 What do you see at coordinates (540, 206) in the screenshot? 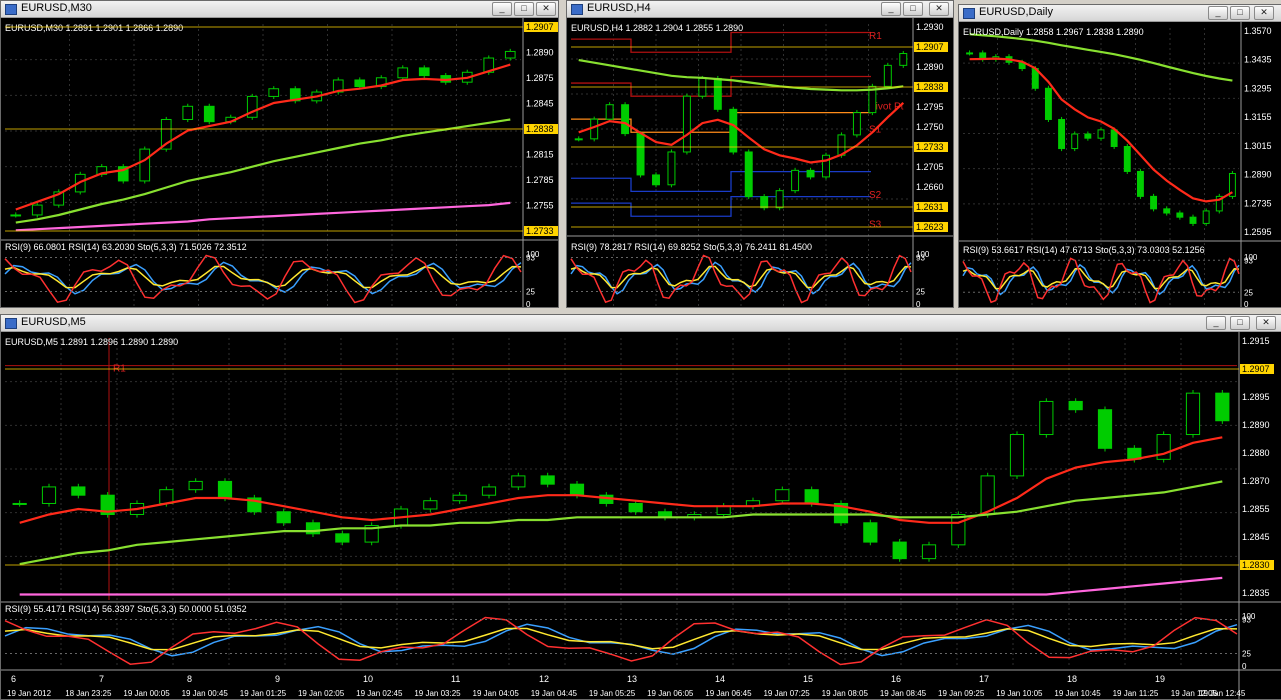
I see `price-axis-label: 1.2755` at bounding box center [540, 206].